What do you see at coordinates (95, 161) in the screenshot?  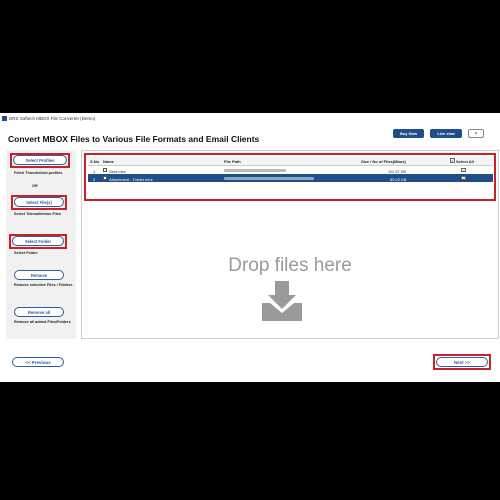 I see `col-sno: S.No` at bounding box center [95, 161].